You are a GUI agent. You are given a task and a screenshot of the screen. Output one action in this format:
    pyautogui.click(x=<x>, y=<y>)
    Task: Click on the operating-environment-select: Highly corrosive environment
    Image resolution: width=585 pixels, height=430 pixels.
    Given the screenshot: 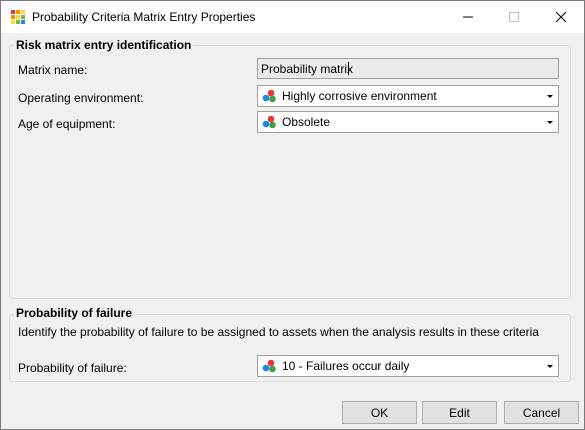 What is the action you would take?
    pyautogui.click(x=408, y=96)
    